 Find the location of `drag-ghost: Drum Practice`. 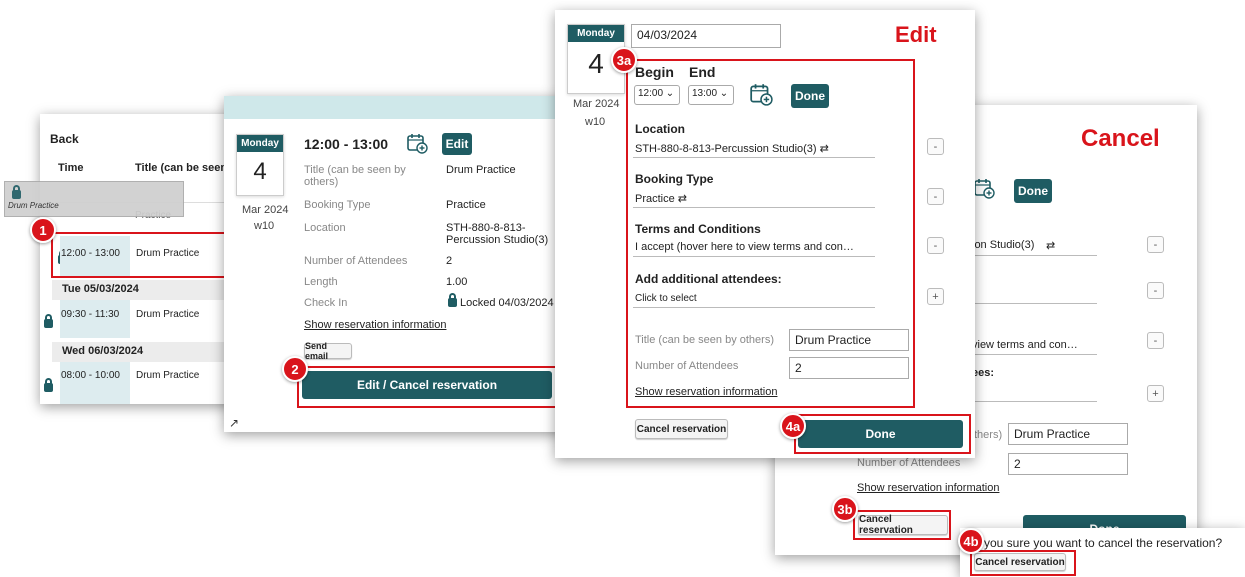

drag-ghost: Drum Practice is located at coordinates (94, 199).